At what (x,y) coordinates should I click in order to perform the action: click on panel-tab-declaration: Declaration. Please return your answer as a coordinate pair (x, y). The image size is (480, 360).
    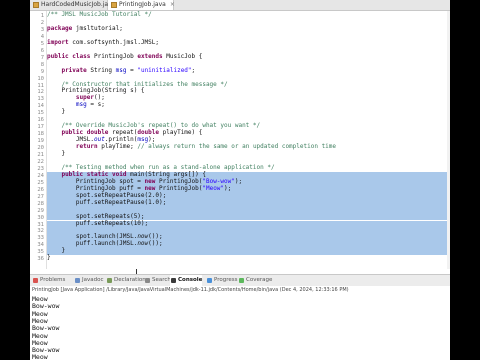
    Looking at the image, I should click on (126, 280).